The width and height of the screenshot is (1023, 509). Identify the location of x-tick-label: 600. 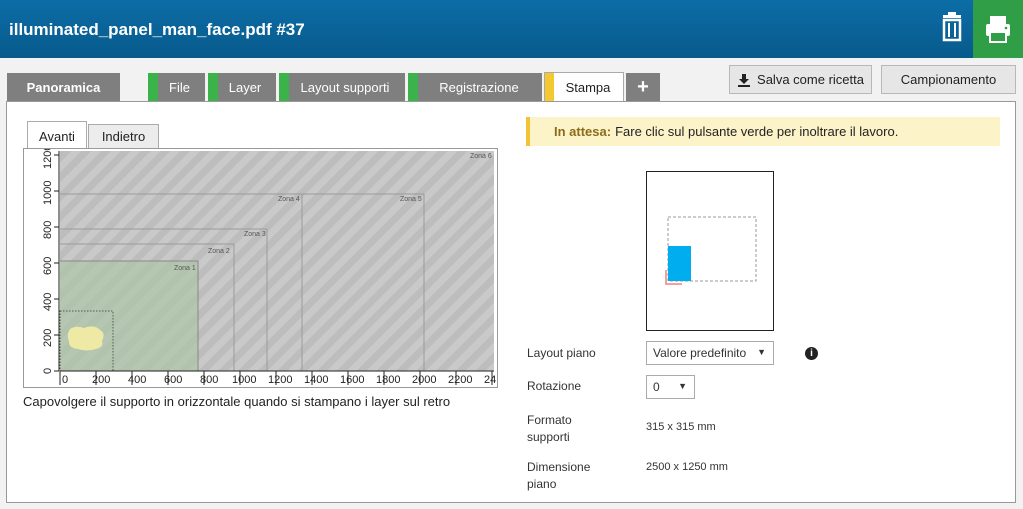
(173, 380).